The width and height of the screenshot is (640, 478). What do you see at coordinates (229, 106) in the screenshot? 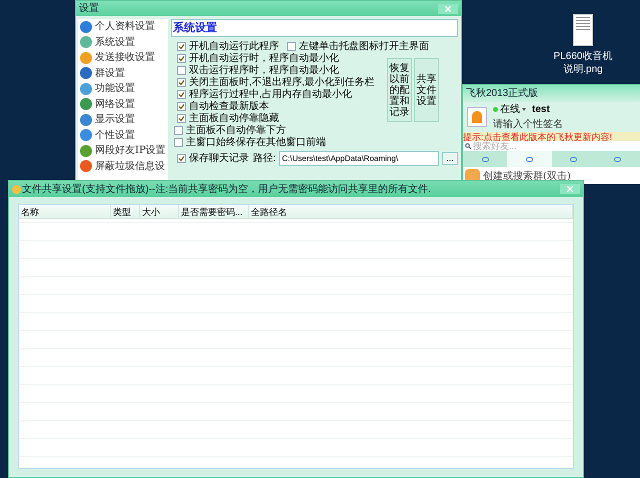
I see `option-label: 自动检查最新版本` at bounding box center [229, 106].